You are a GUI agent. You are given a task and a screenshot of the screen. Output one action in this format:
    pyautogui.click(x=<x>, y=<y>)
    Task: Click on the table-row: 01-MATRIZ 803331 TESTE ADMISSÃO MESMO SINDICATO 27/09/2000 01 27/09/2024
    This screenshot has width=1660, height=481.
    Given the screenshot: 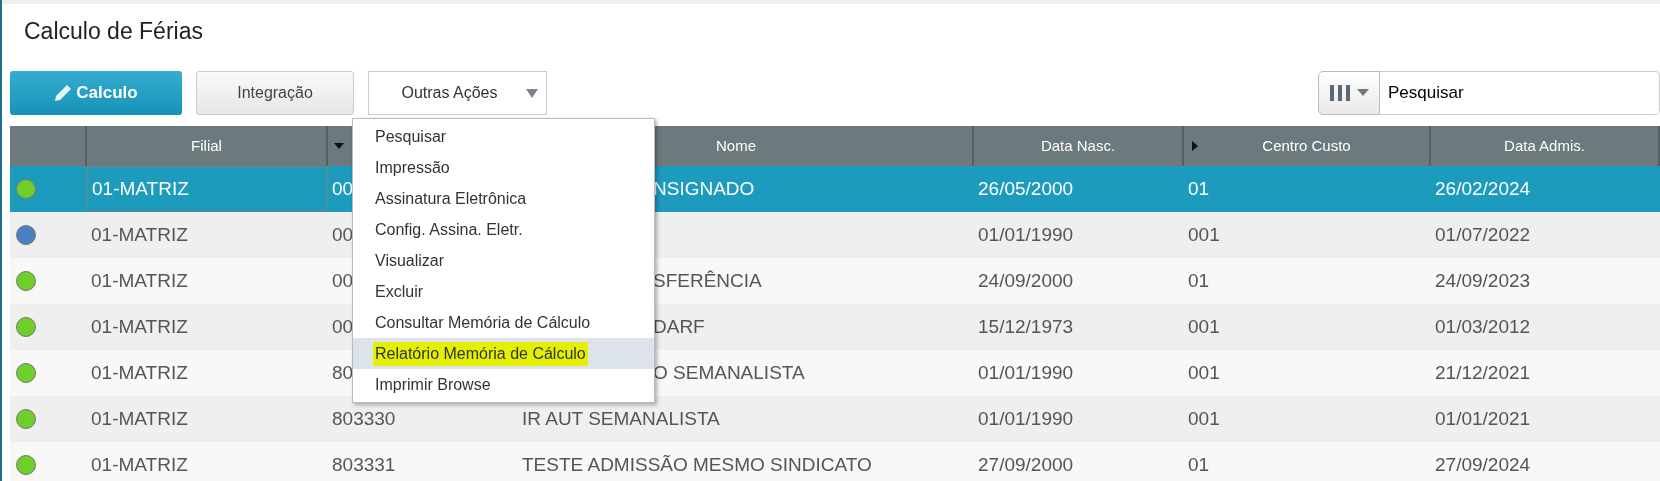 What is the action you would take?
    pyautogui.click(x=835, y=461)
    